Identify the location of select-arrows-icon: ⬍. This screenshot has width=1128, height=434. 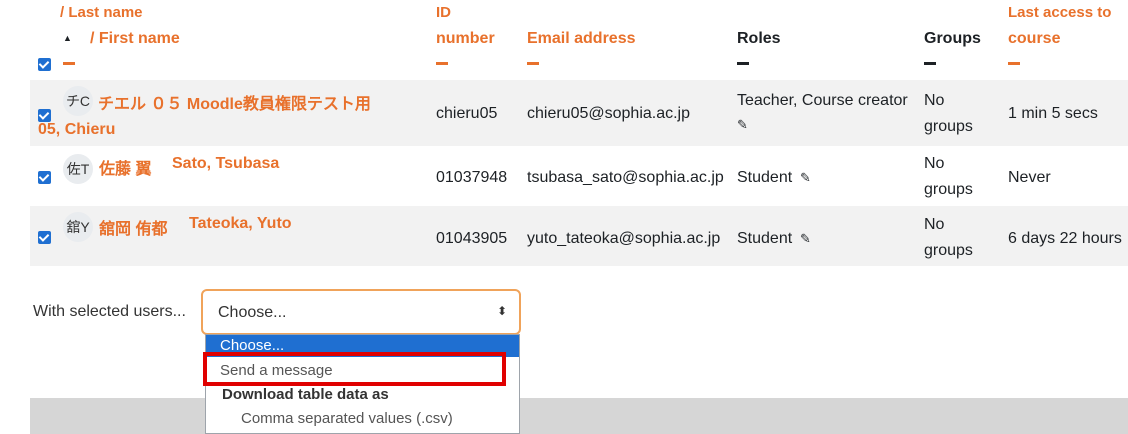
(502, 311).